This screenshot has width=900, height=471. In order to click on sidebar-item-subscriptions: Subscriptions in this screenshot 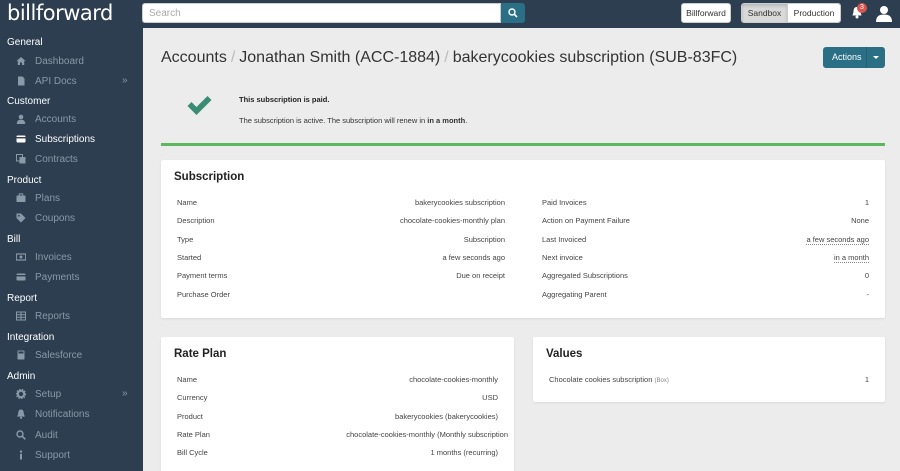, I will do `click(71, 139)`.